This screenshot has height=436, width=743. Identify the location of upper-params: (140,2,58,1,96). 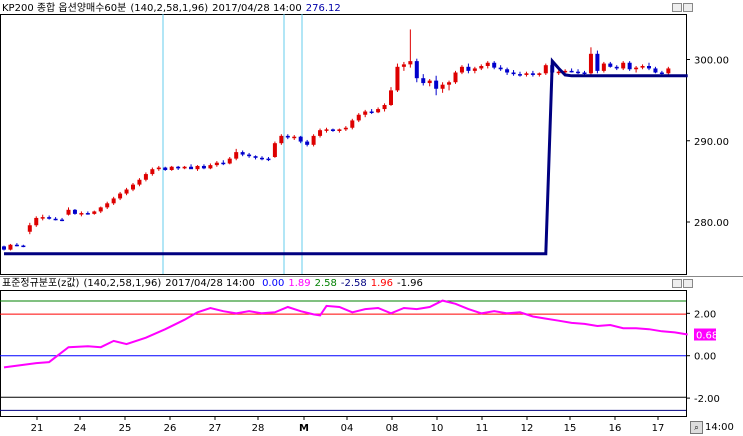
(169, 8).